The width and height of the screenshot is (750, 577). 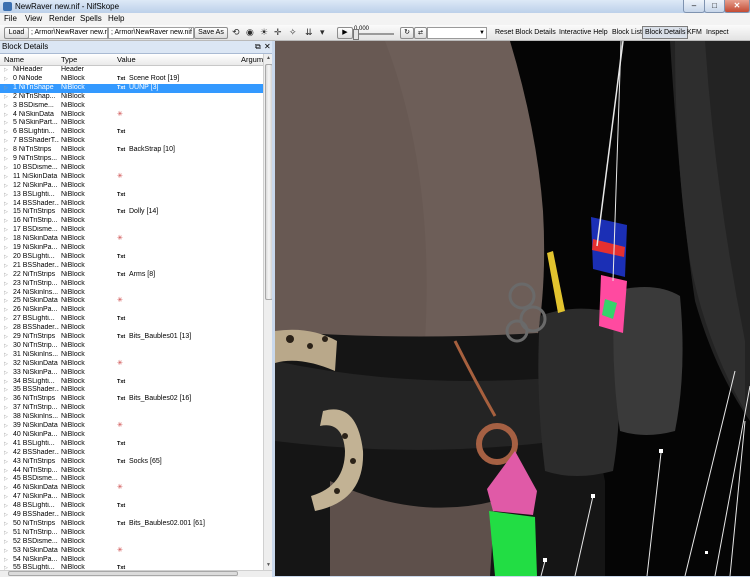 What do you see at coordinates (131, 471) in the screenshot?
I see `table-row: ▷ 44 NiTriStrip... NiBlock` at bounding box center [131, 471].